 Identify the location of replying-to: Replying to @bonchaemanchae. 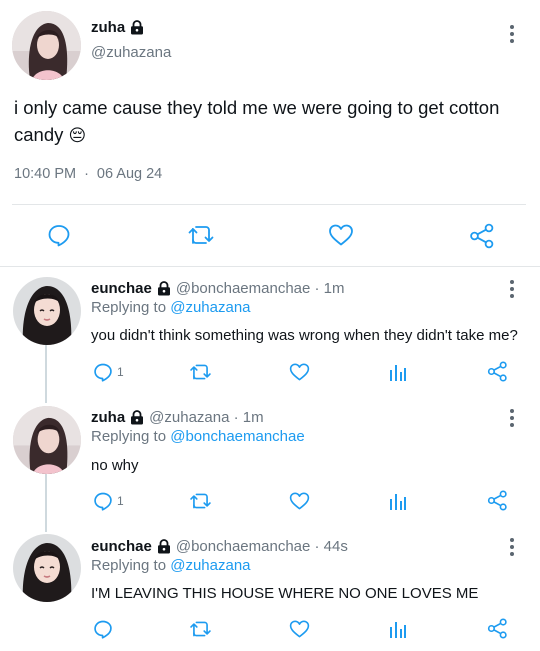
(198, 436).